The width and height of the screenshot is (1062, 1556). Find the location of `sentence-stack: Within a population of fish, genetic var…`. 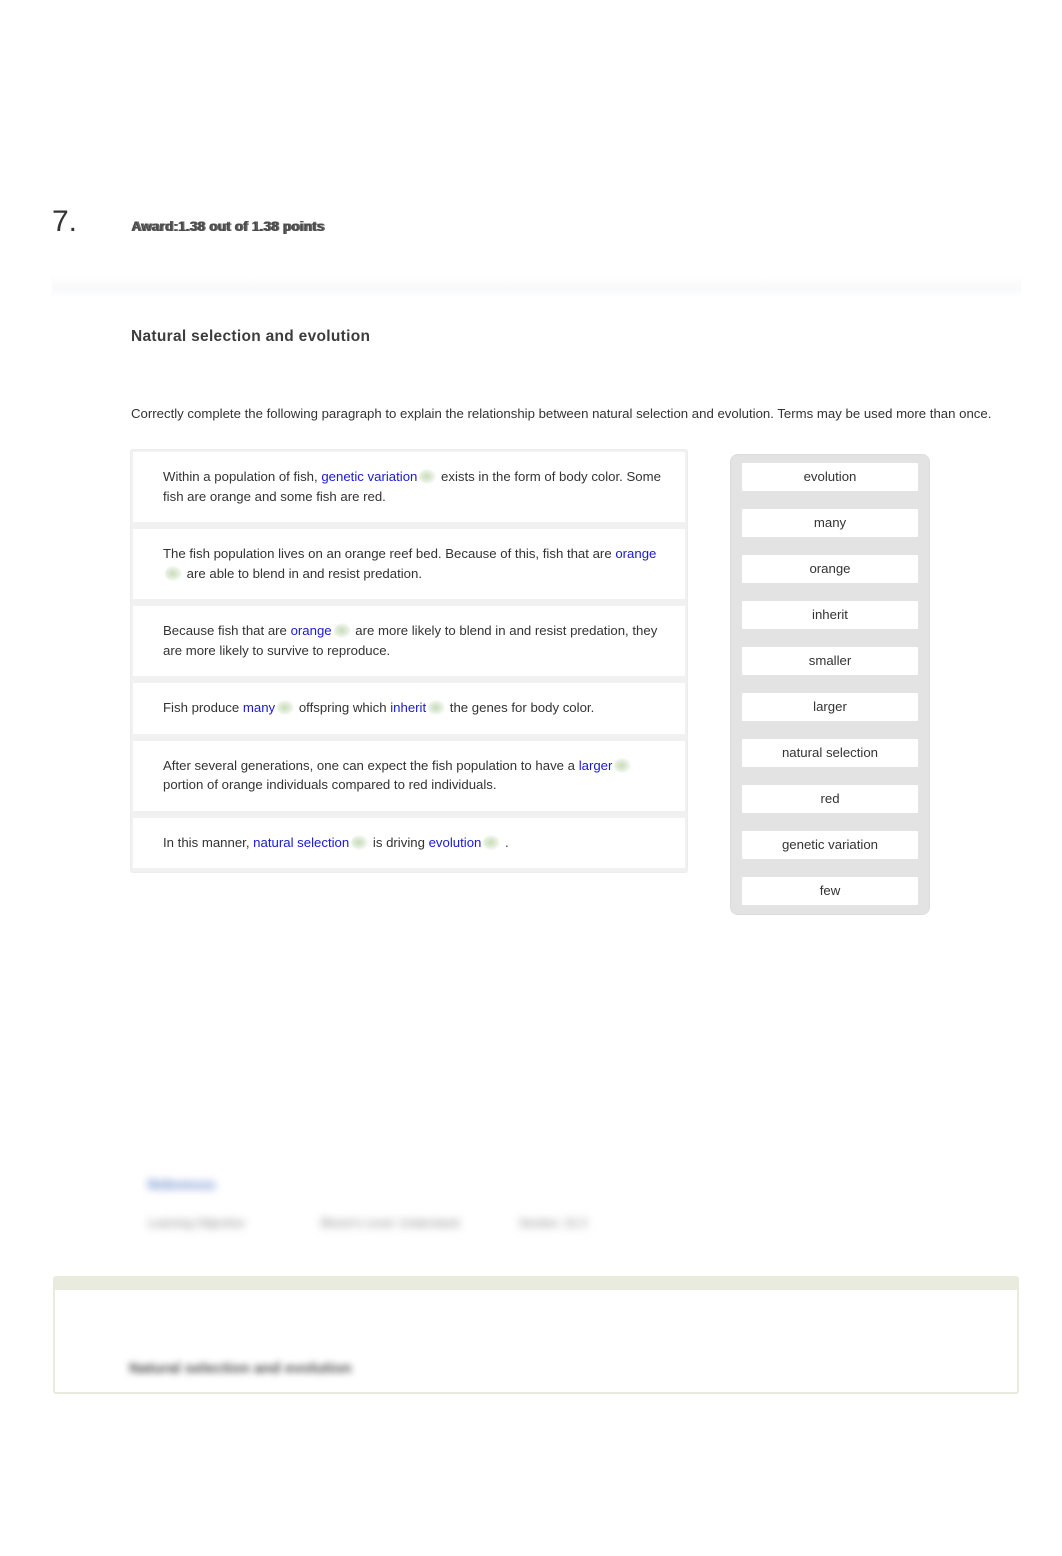

sentence-stack: Within a population of fish, genetic var… is located at coordinates (409, 661).